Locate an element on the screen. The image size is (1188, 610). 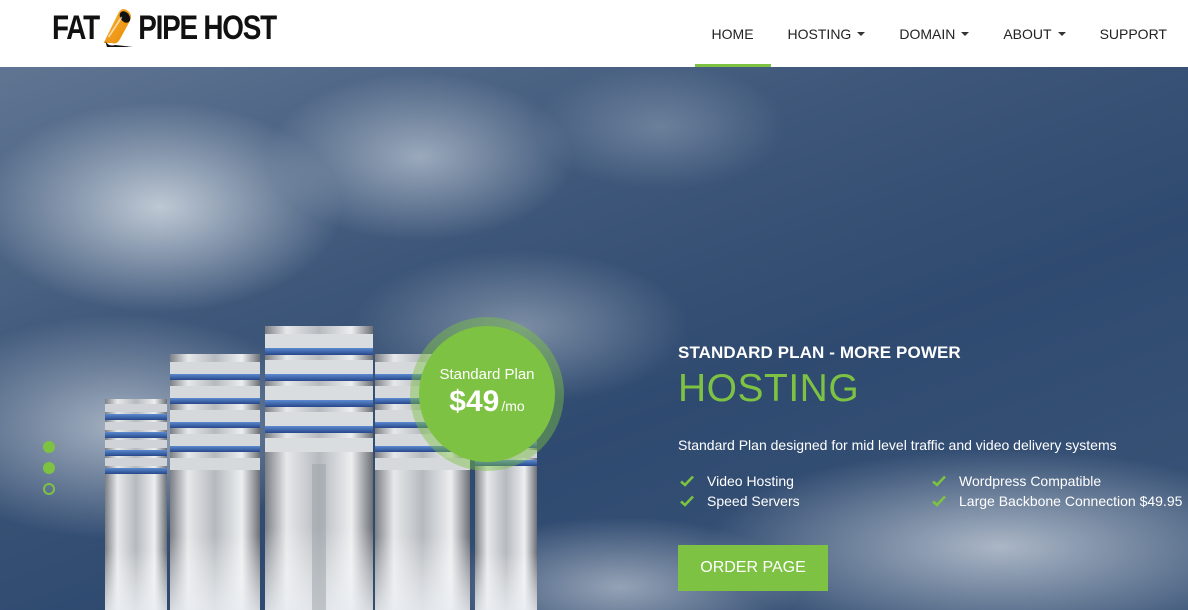
feature-label: Speed Servers is located at coordinates (753, 501).